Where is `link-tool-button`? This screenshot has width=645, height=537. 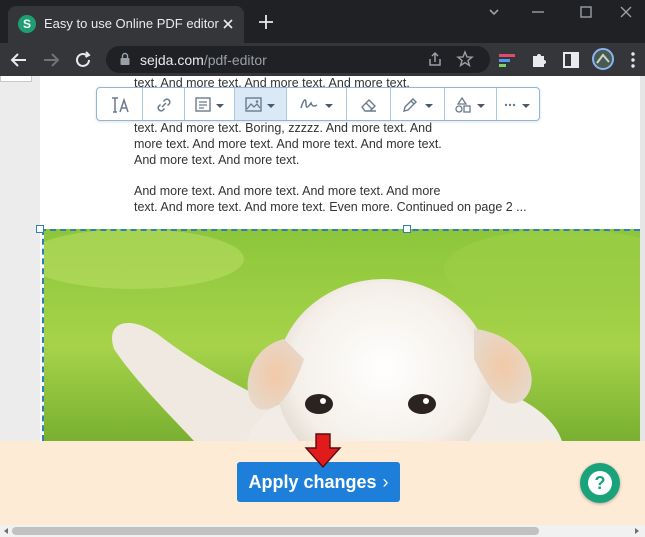 link-tool-button is located at coordinates (164, 104).